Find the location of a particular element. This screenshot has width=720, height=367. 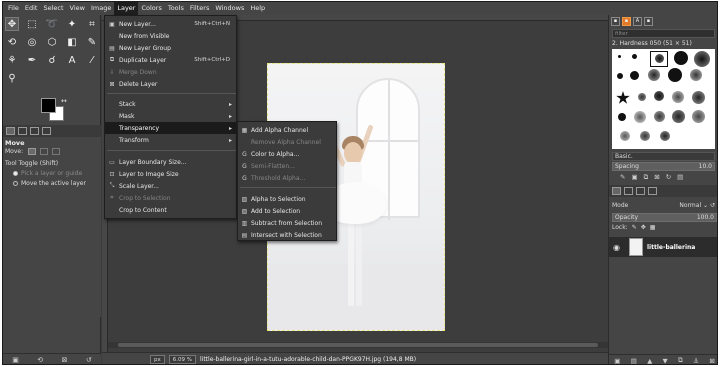

menu-layer: Layer is located at coordinates (126, 8).